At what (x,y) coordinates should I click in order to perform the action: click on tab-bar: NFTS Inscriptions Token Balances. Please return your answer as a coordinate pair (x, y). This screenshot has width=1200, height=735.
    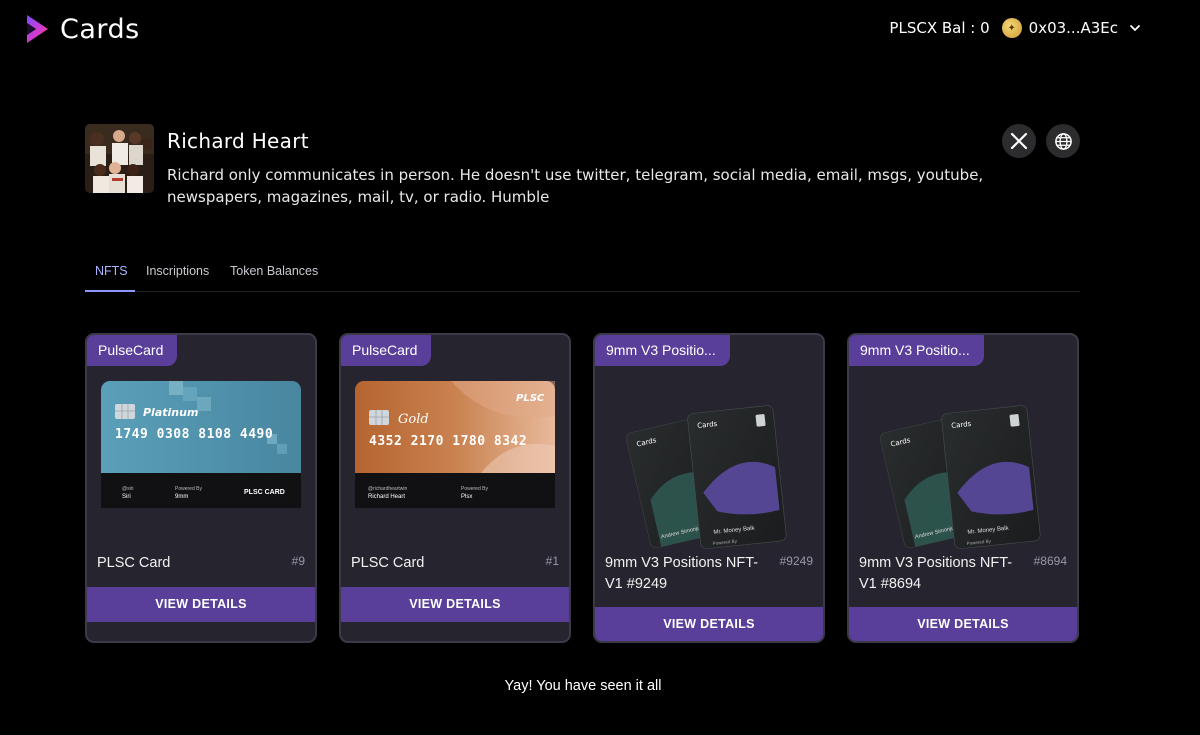
    Looking at the image, I should click on (582, 274).